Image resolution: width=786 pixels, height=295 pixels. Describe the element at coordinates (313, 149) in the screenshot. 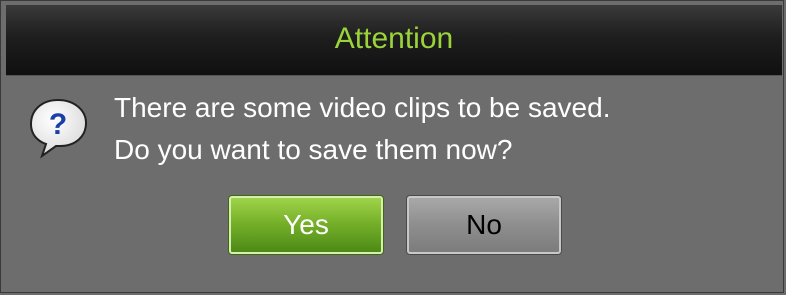

I see `message-line-2: Do you want to save them now?` at that location.